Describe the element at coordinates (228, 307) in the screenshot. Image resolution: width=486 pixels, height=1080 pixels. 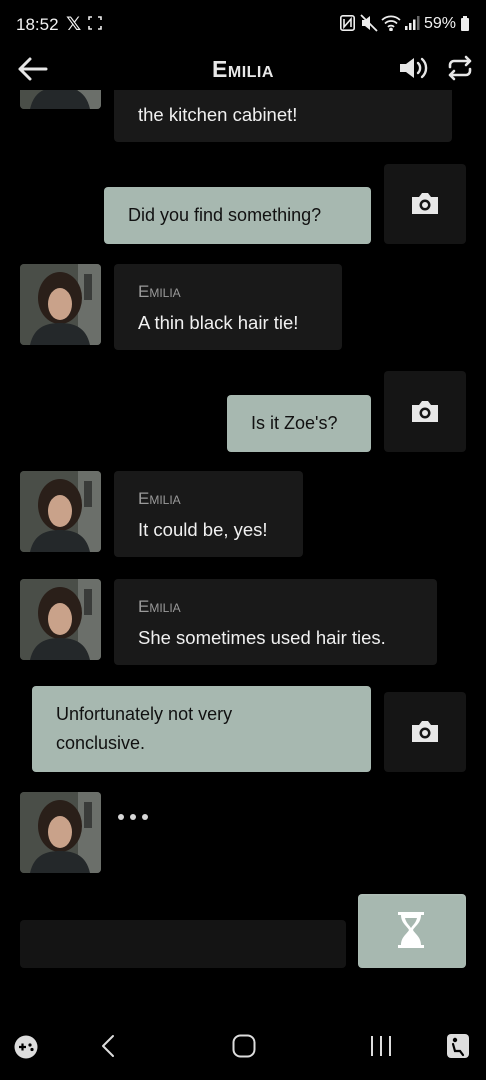
I see `character-message: Emilia A thin black hair tie!` at that location.